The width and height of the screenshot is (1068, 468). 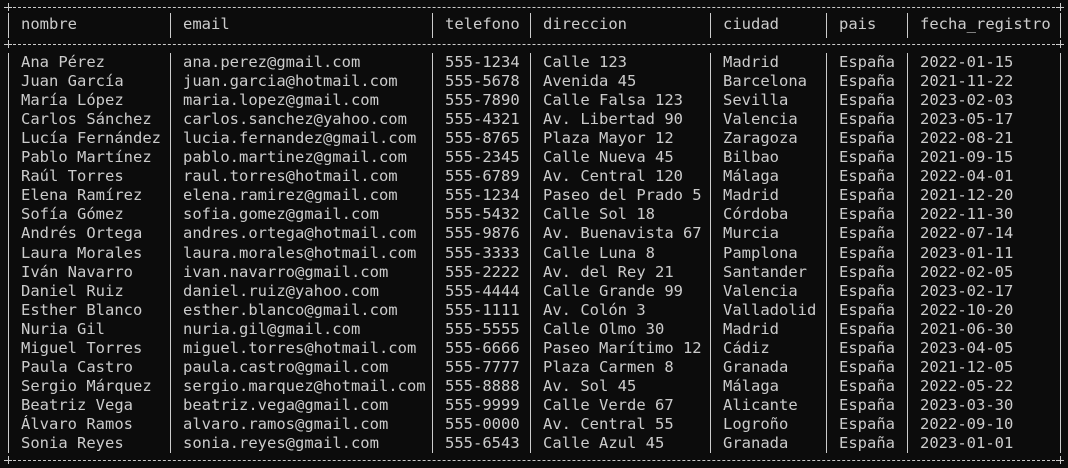 What do you see at coordinates (206, 24) in the screenshot?
I see `header-email: email` at bounding box center [206, 24].